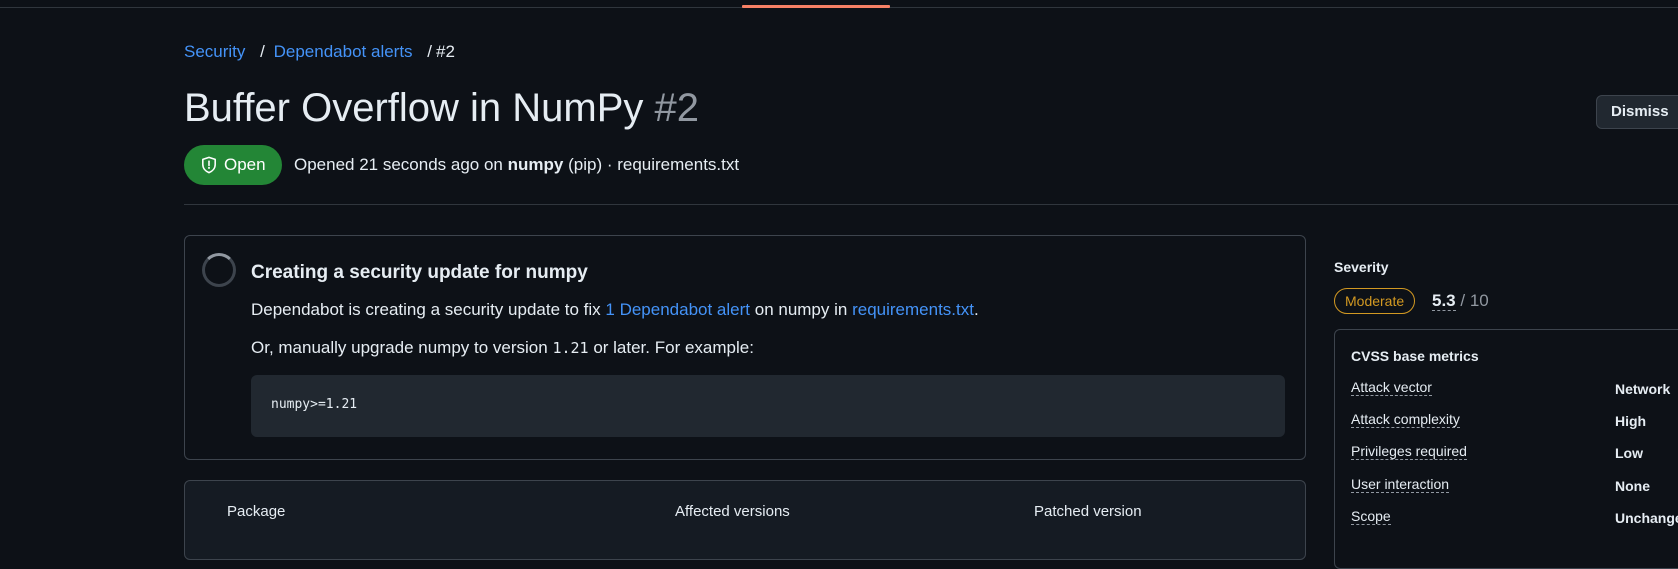 This screenshot has height=569, width=1678. Describe the element at coordinates (256, 511) in the screenshot. I see `package-header: Package` at that location.